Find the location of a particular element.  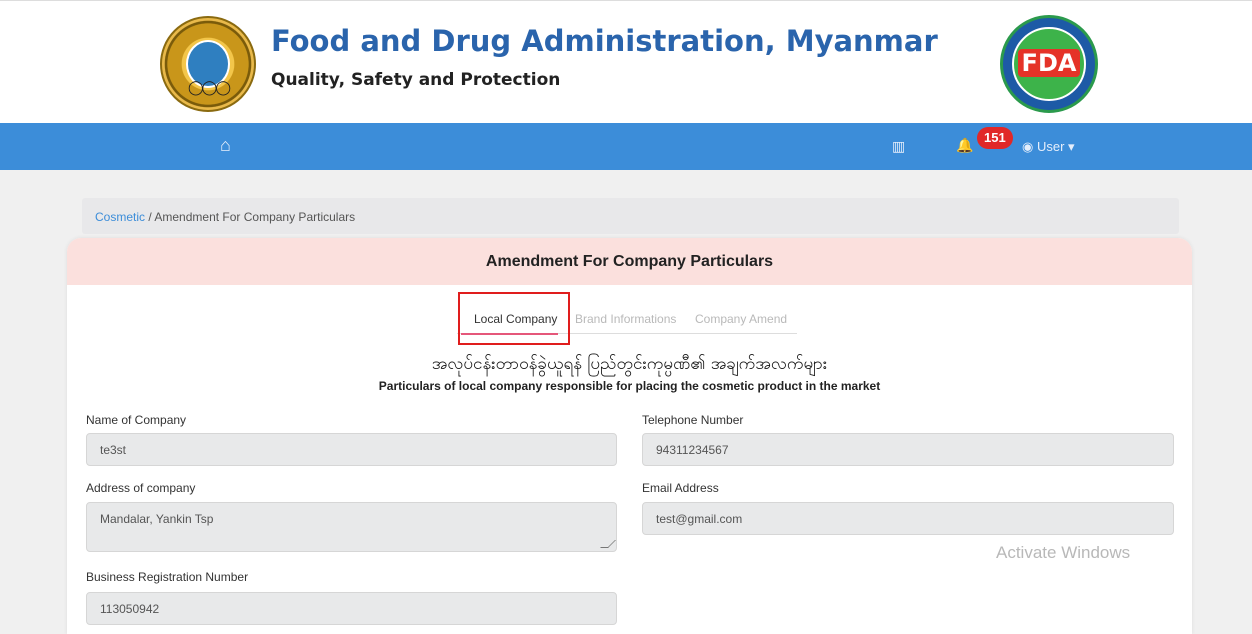

email-field: test@gmail.com is located at coordinates (908, 518).